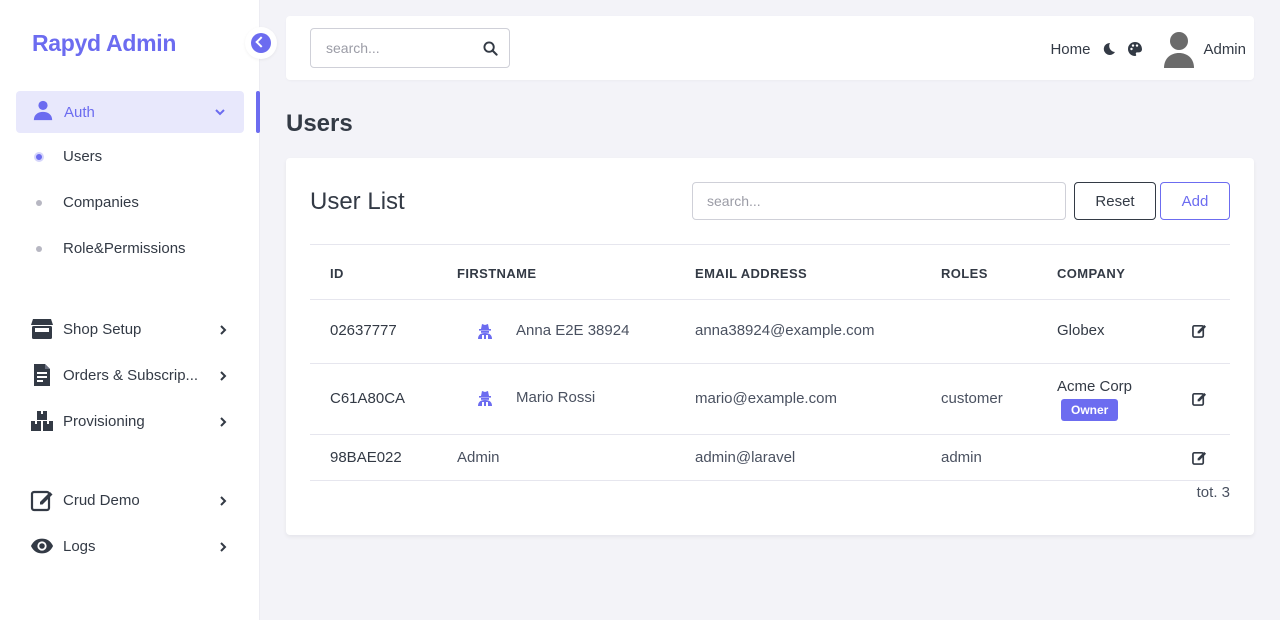 This screenshot has height=620, width=1280. I want to click on column-header-company: COMPANY, so click(1091, 273).